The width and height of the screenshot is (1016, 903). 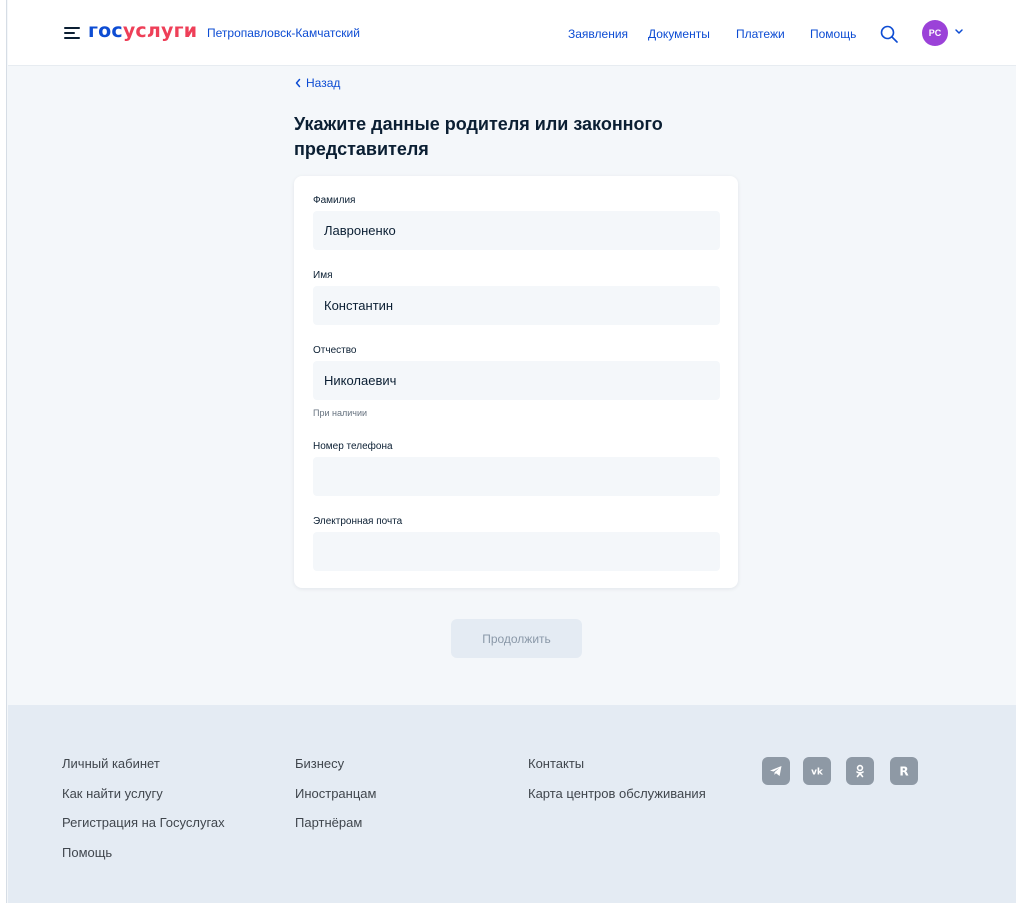 What do you see at coordinates (358, 521) in the screenshot?
I see `email-label: Электронная почта` at bounding box center [358, 521].